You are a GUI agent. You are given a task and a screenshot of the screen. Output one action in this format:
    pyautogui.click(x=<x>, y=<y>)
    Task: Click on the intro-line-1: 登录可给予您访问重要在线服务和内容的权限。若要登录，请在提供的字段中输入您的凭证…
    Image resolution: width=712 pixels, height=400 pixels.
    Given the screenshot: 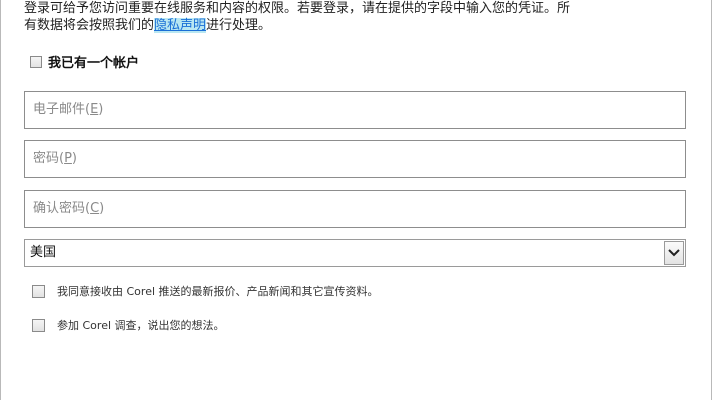 What is the action you would take?
    pyautogui.click(x=297, y=8)
    